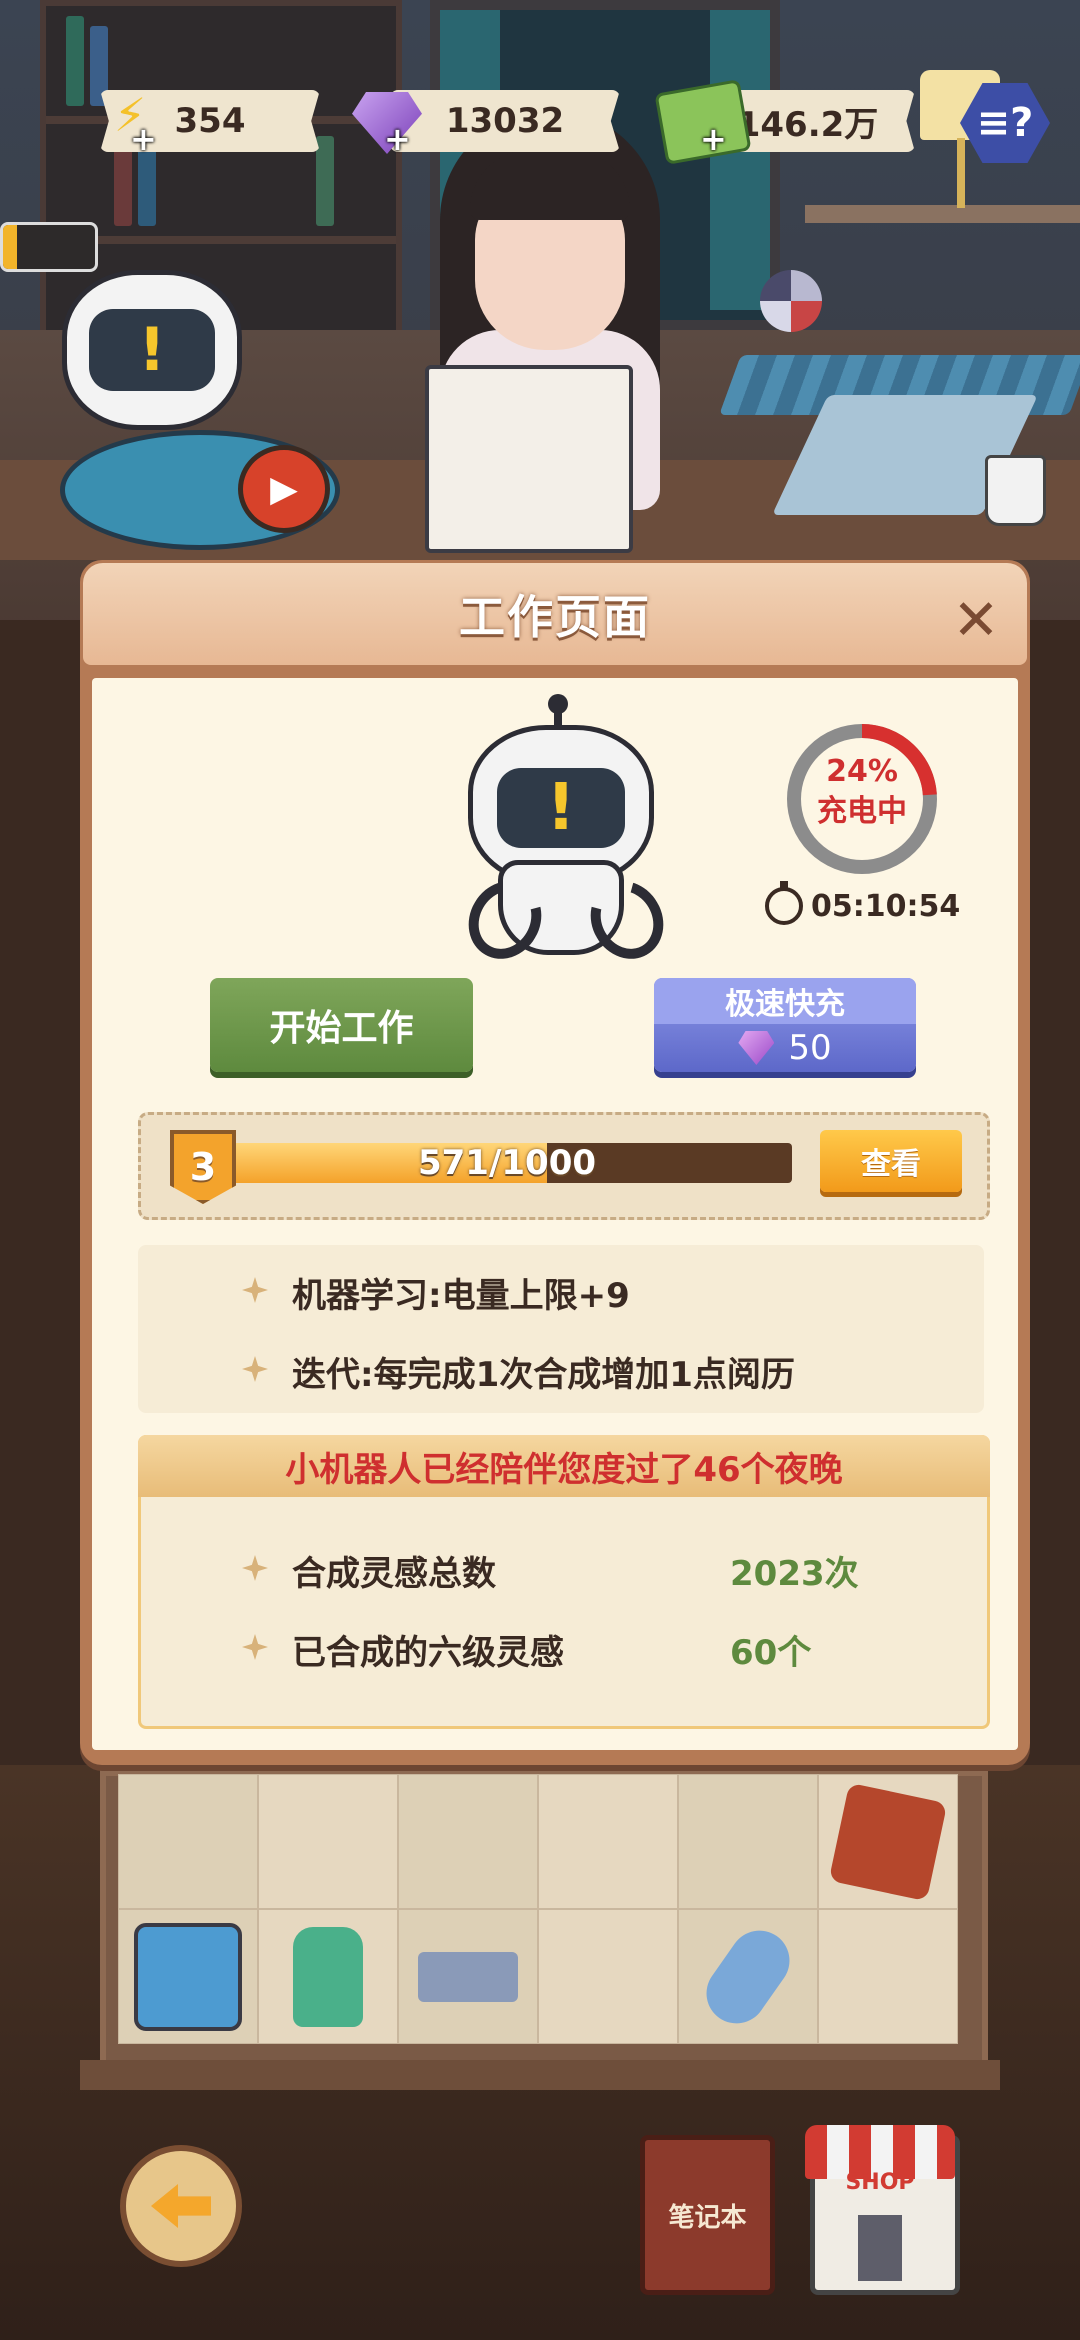  Describe the element at coordinates (505, 121) in the screenshot. I see `gem-counter: 13032` at that location.